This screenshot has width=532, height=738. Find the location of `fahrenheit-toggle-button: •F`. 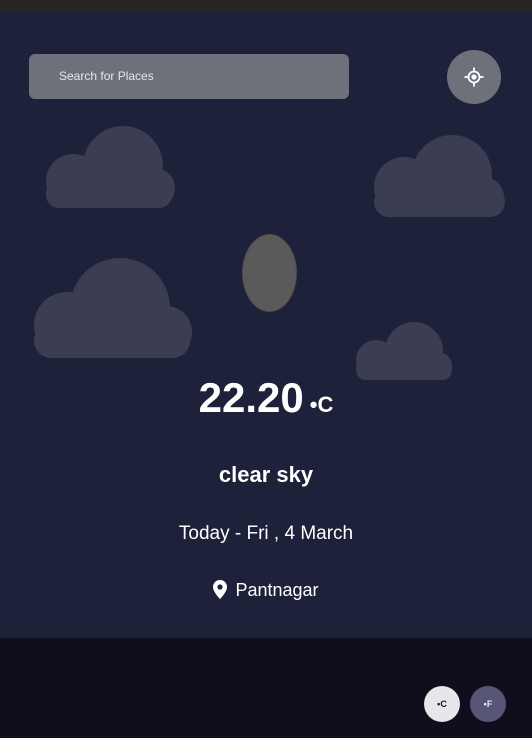

fahrenheit-toggle-button: •F is located at coordinates (488, 704).